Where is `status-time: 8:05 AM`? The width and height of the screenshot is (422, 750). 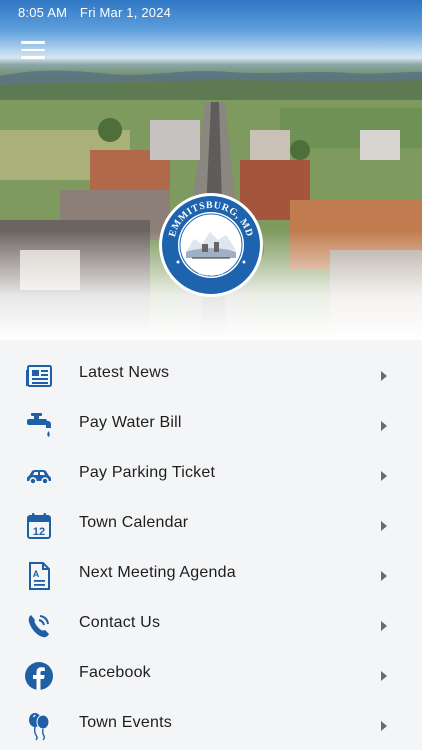
status-time: 8:05 AM is located at coordinates (43, 12).